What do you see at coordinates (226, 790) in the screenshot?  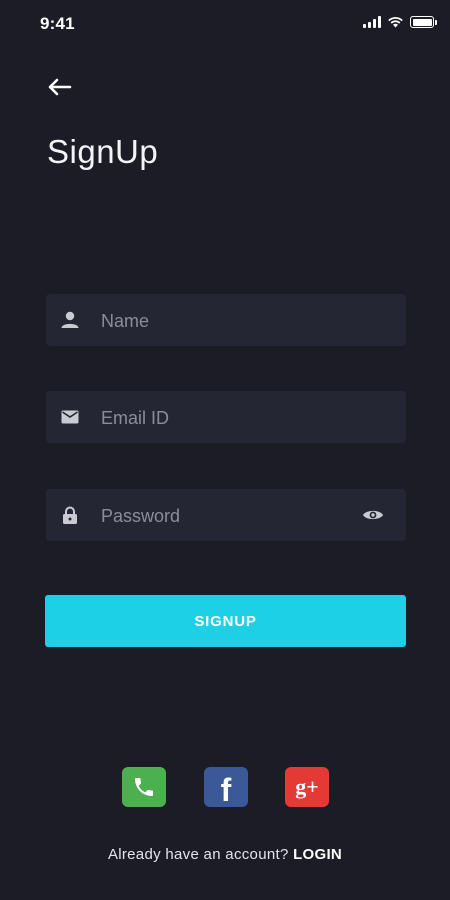 I see `facebook-icon: f` at bounding box center [226, 790].